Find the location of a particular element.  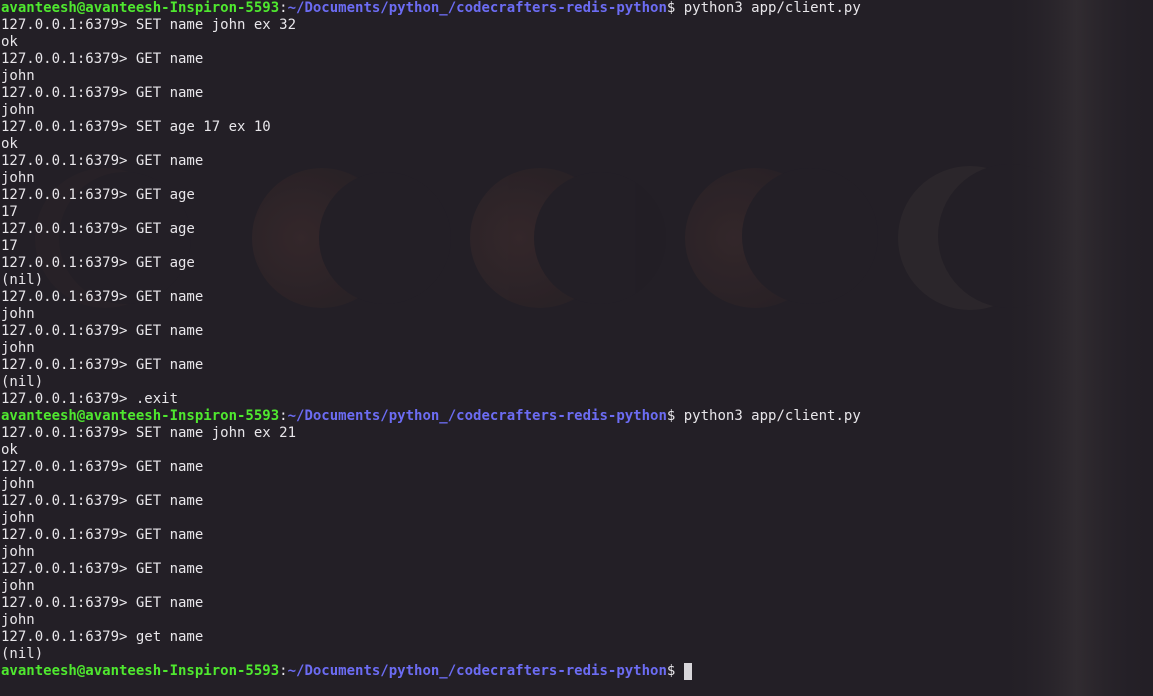

output-line: 127.0.0.1:6379> SET name john ex 21 is located at coordinates (149, 433).